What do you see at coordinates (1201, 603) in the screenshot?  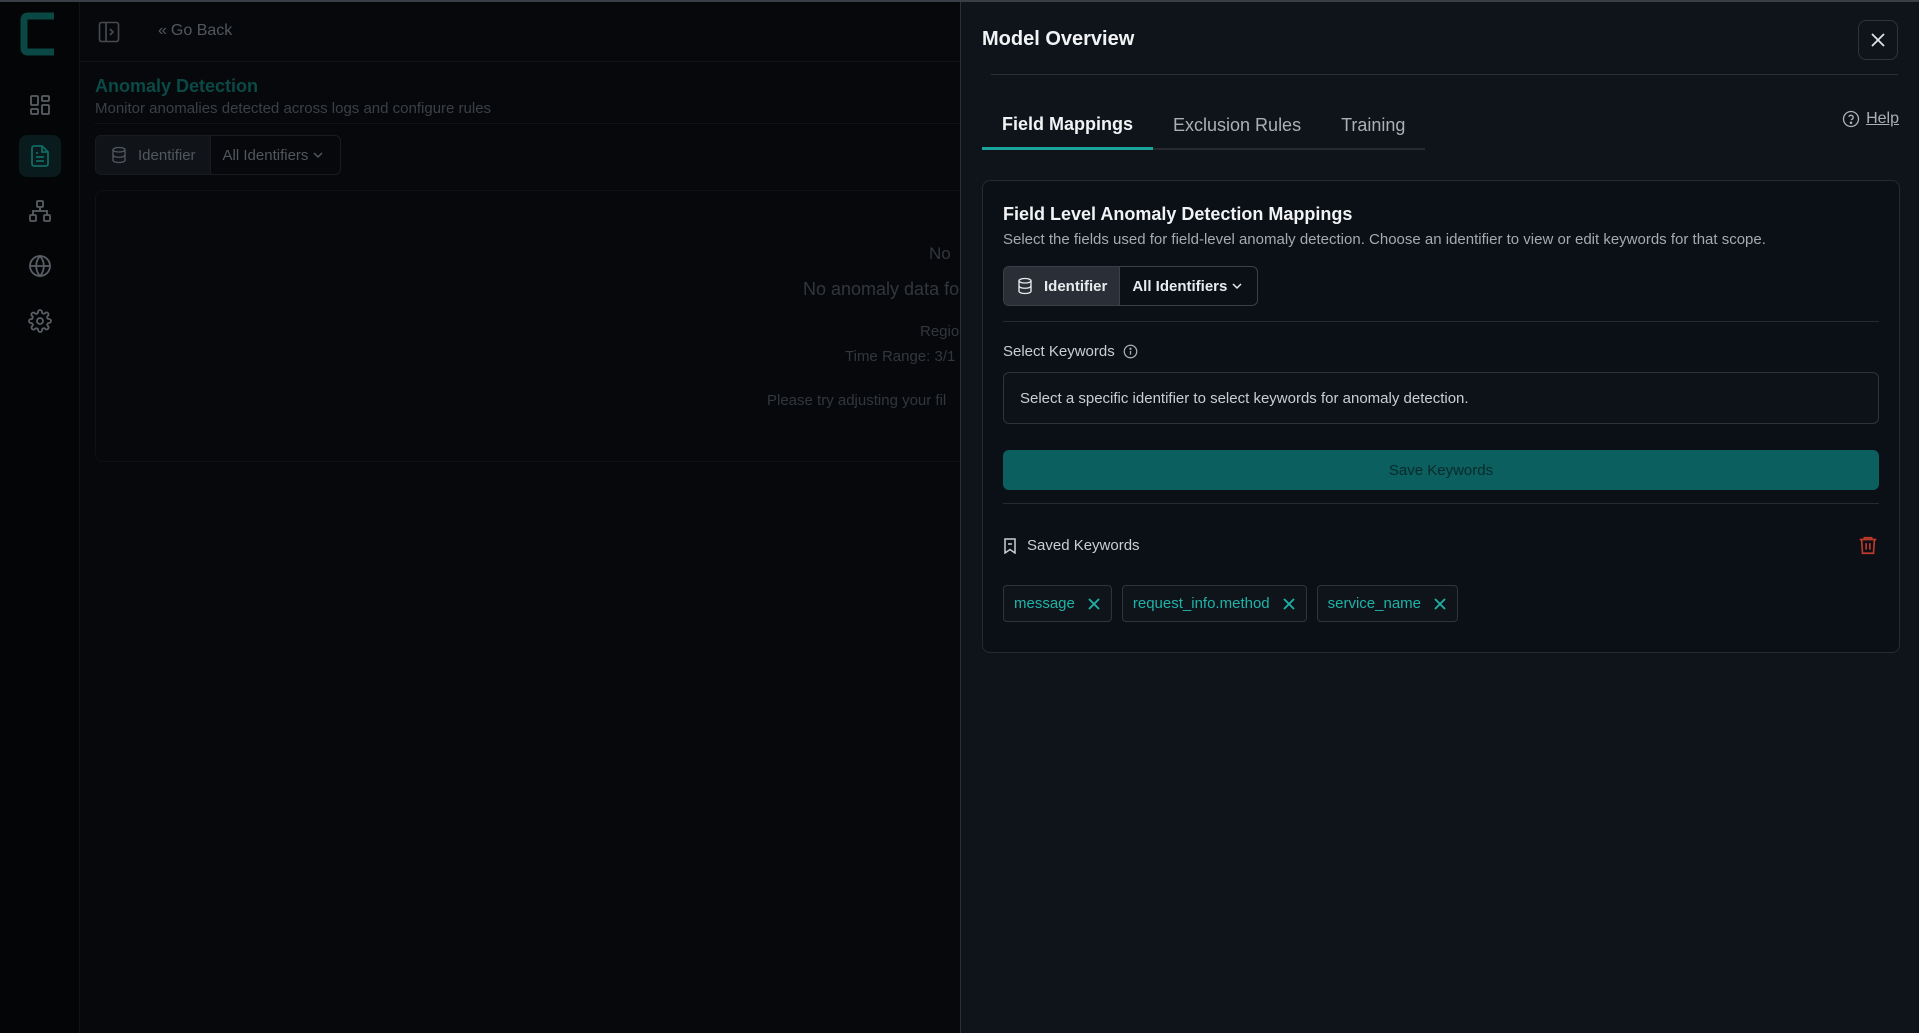 I see `keyword-chip-label: request_info.method` at bounding box center [1201, 603].